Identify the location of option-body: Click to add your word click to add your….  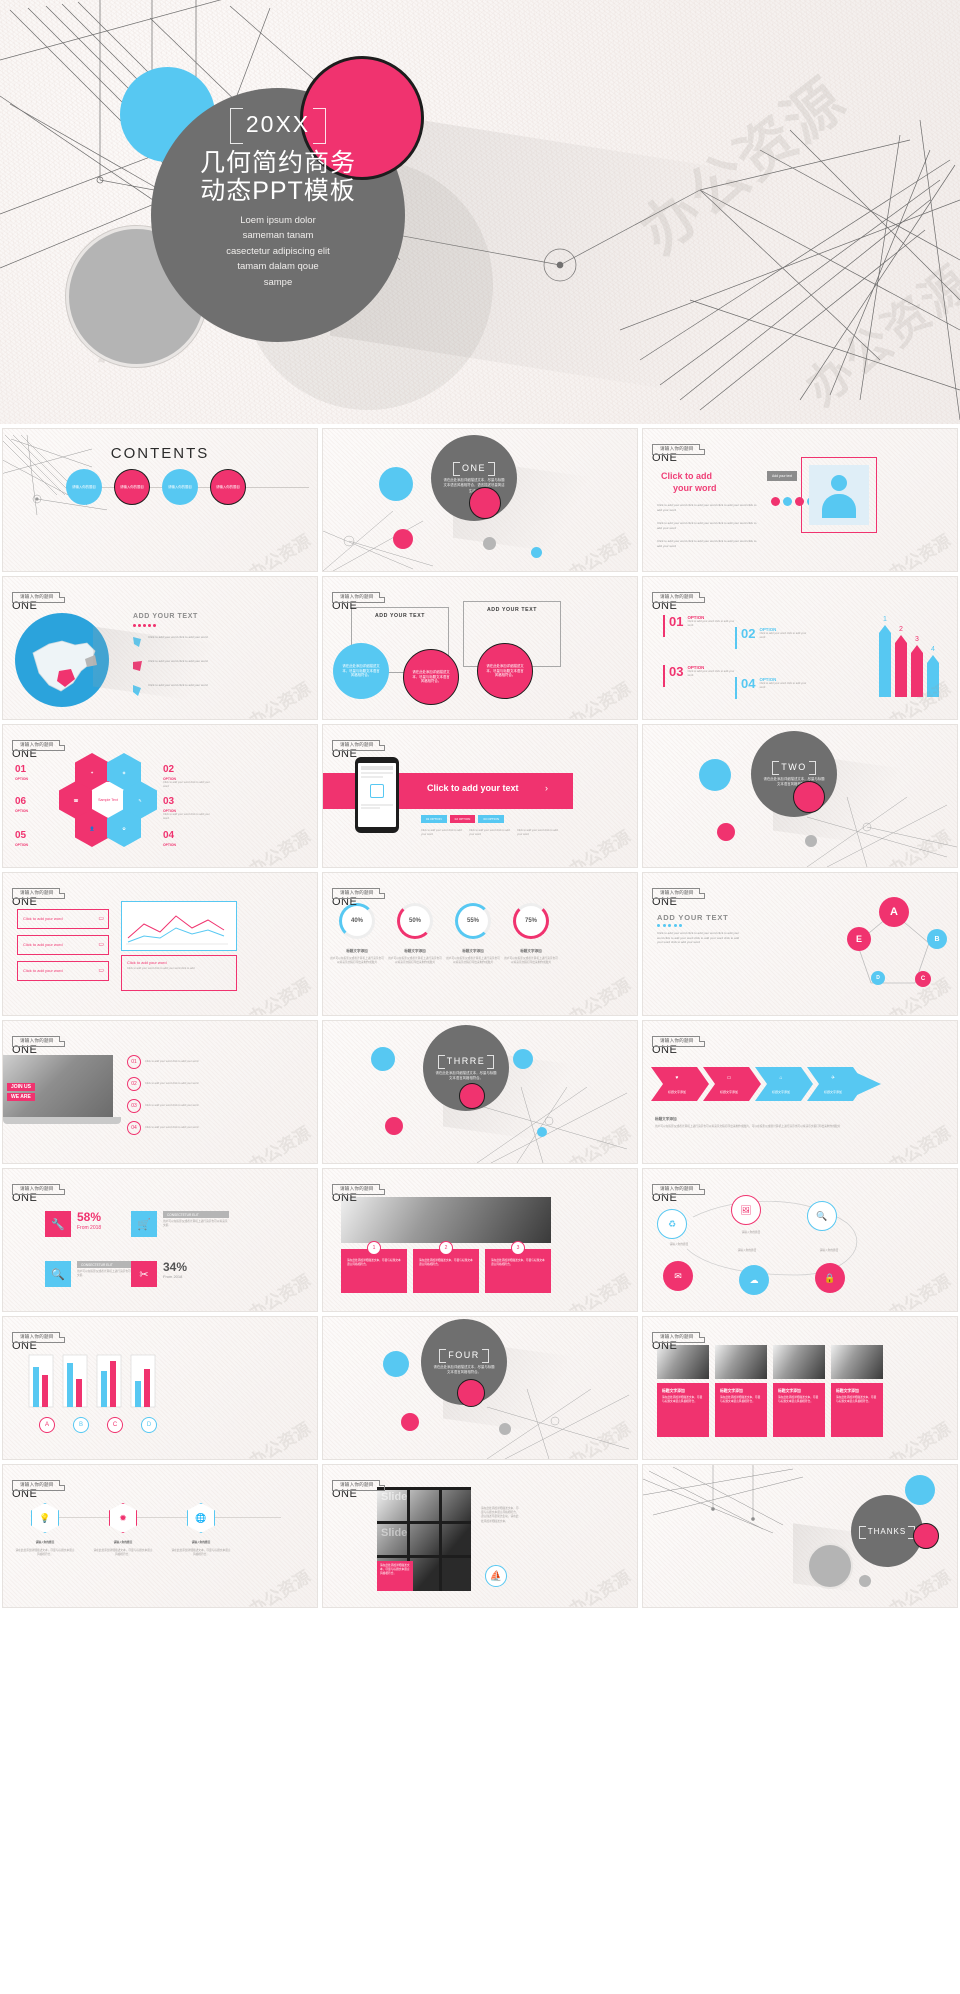
(783, 686).